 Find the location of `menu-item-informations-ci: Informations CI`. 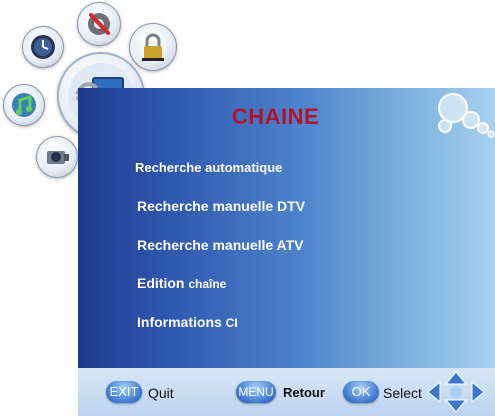

menu-item-informations-ci: Informations CI is located at coordinates (187, 322).